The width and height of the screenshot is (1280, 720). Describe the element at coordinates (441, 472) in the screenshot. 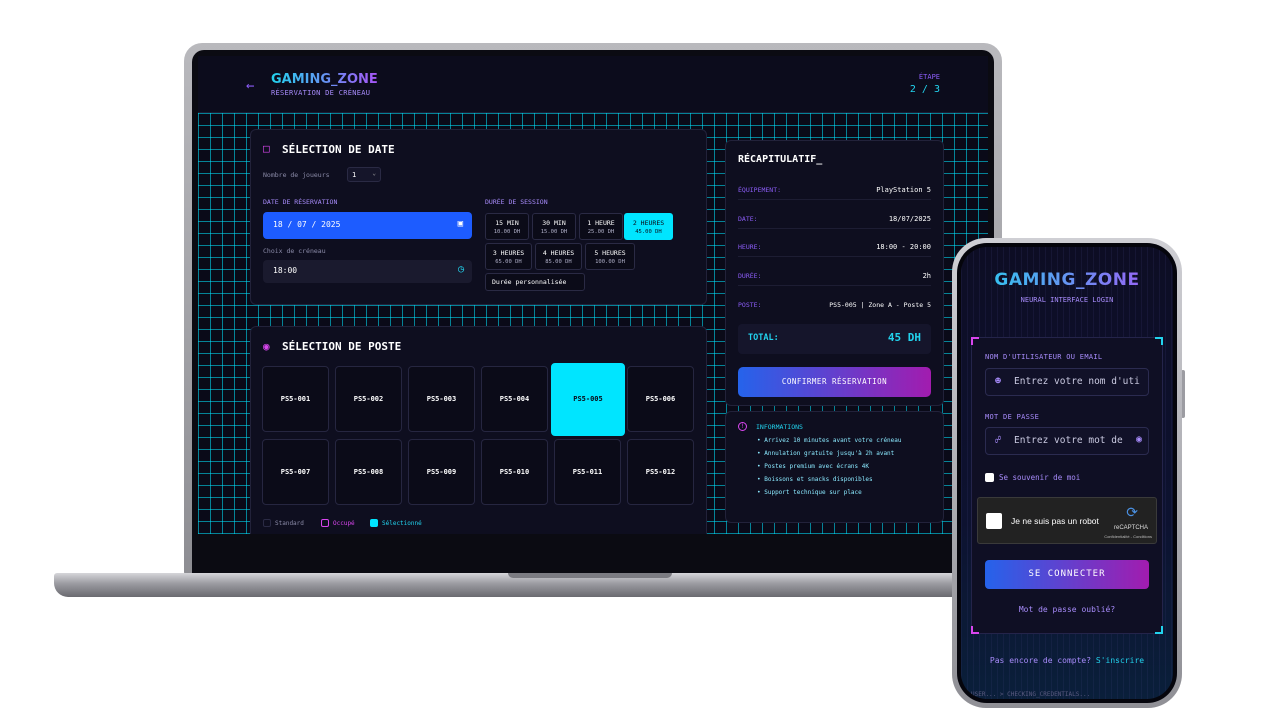

I see `station-tile: PS5-009` at that location.